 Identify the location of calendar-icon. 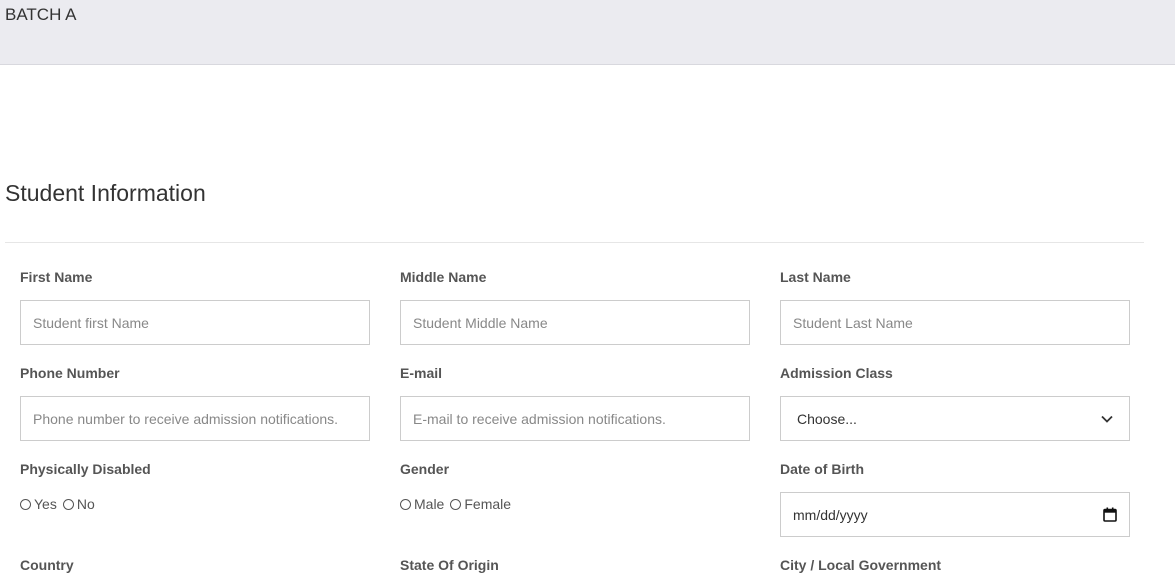
(1110, 514).